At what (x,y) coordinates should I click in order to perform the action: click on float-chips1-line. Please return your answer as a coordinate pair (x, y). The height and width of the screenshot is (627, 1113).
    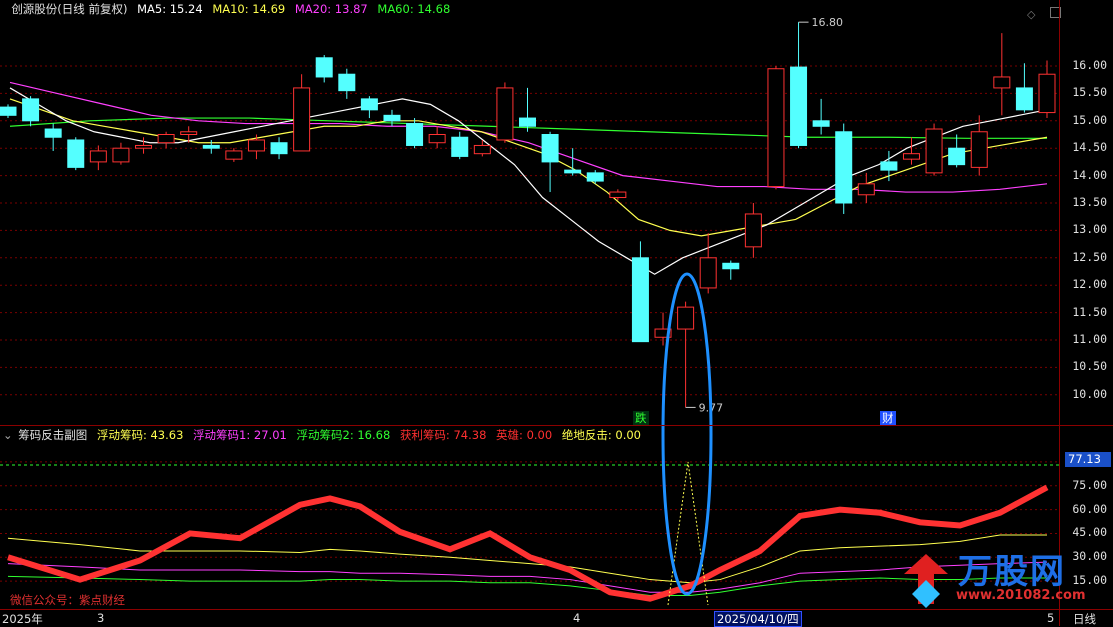
    Looking at the image, I should click on (527, 577).